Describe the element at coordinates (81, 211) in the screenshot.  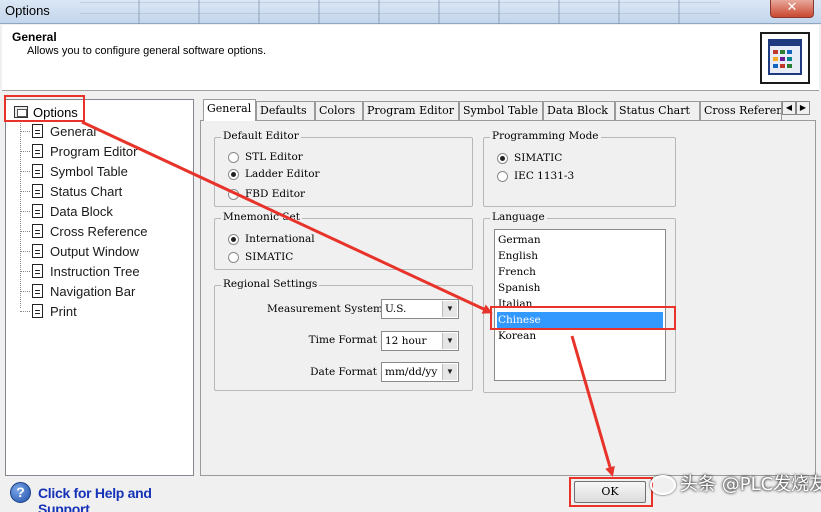
I see `tree-item-label: Data Block` at that location.